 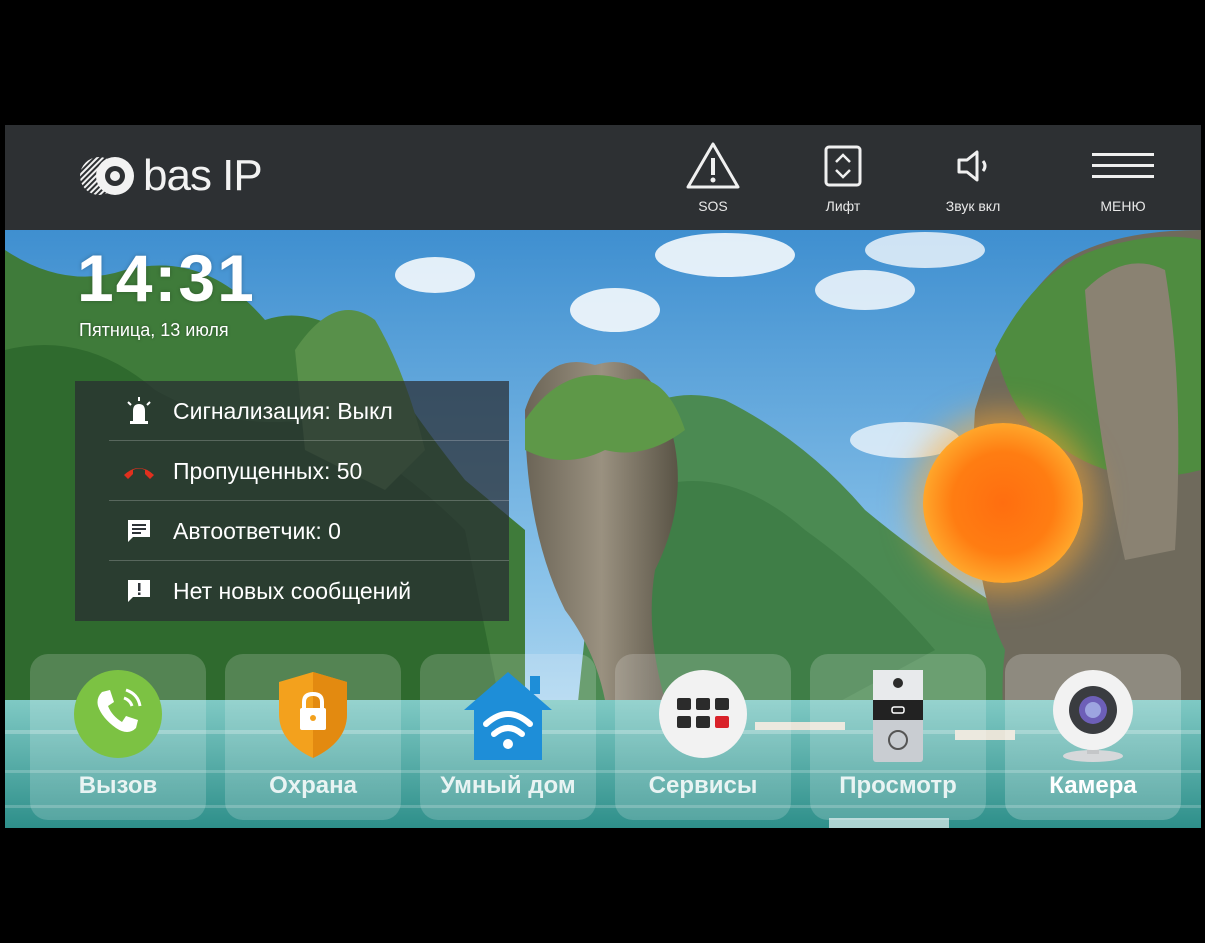 What do you see at coordinates (268, 470) in the screenshot?
I see `missed-calls-text: Пропущенных: 50` at bounding box center [268, 470].